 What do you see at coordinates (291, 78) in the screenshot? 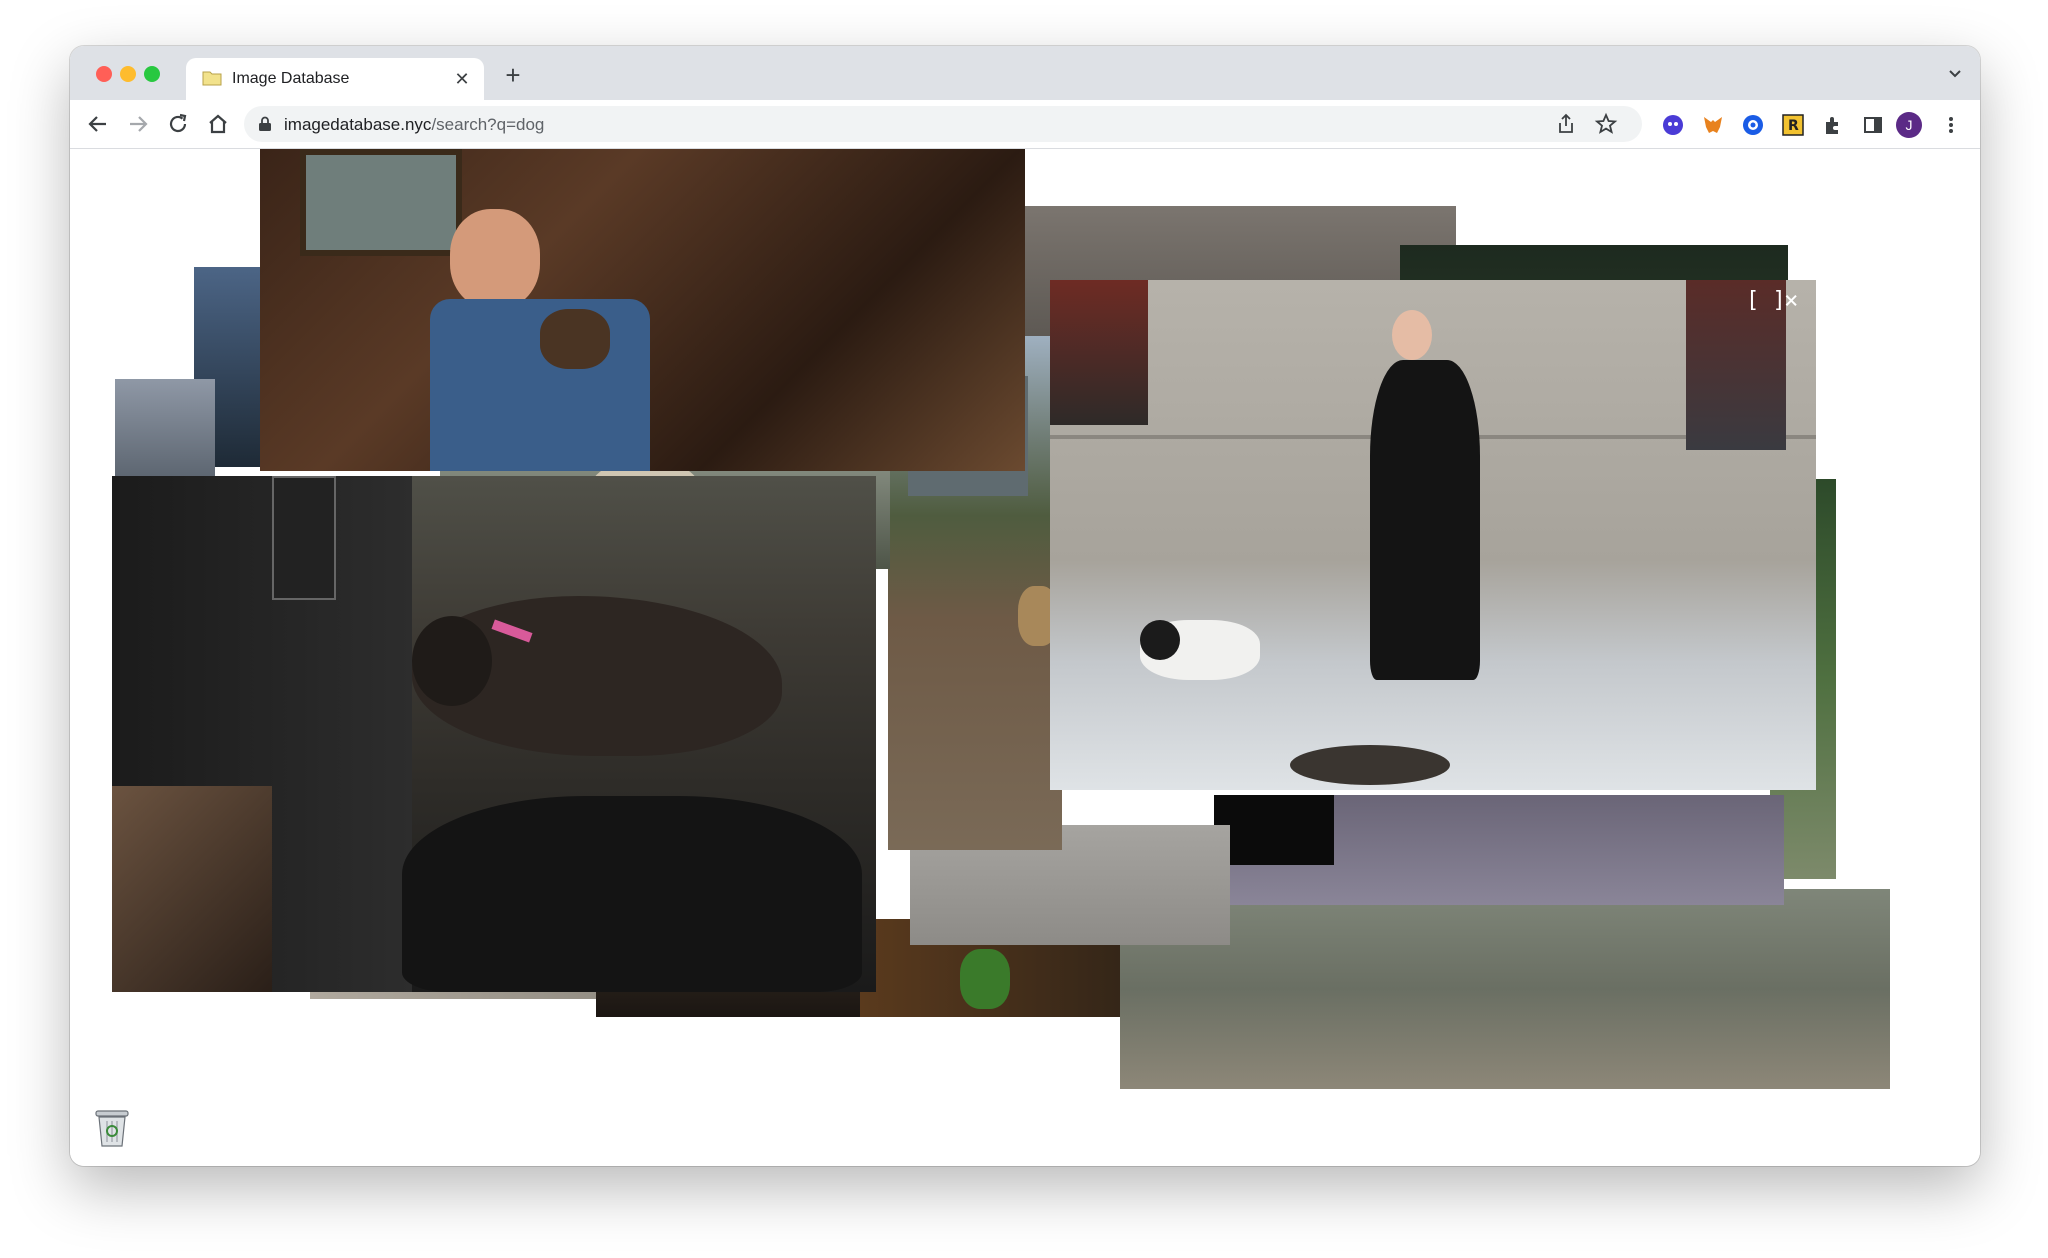
I see `tab-title: Image Database` at bounding box center [291, 78].